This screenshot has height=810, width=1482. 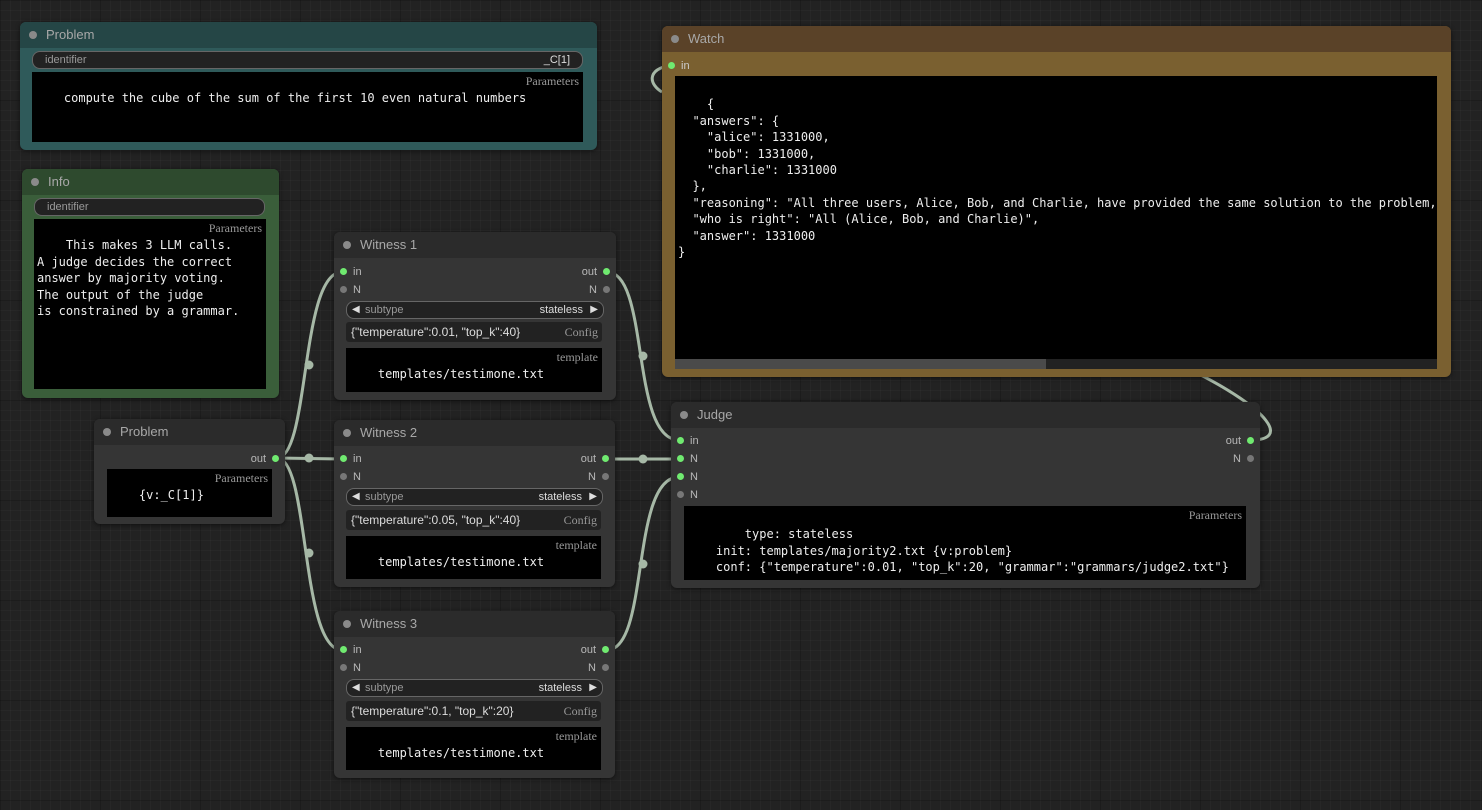 What do you see at coordinates (189, 493) in the screenshot?
I see `parameters-textarea: {v:_C[1]} Parameters` at bounding box center [189, 493].